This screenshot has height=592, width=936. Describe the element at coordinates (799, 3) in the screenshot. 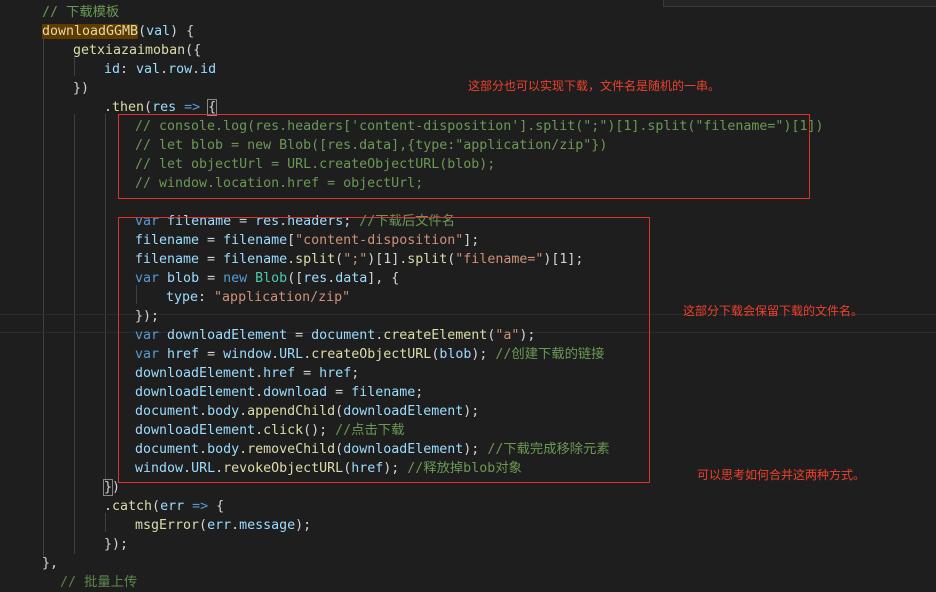

I see `editor-overview-ruler` at that location.